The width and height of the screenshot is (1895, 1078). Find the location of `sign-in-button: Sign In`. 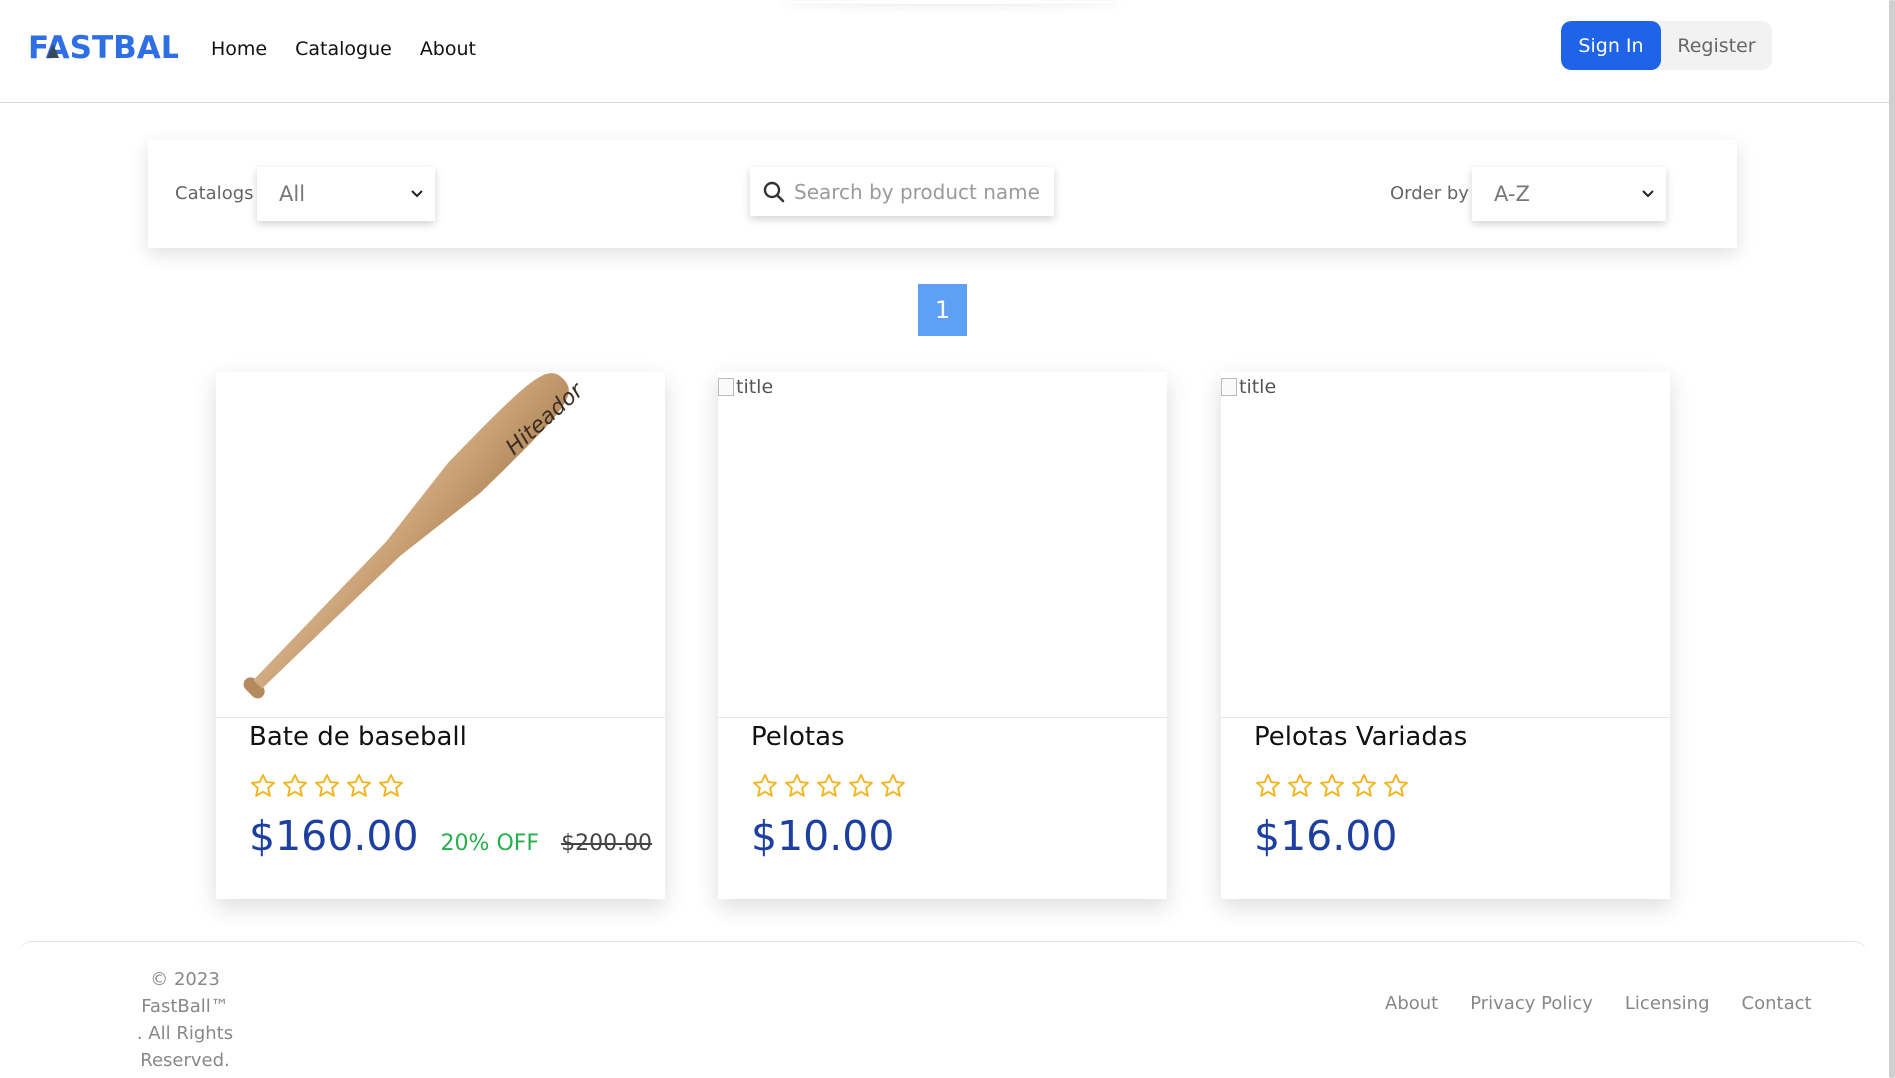

sign-in-button: Sign In is located at coordinates (1611, 45).